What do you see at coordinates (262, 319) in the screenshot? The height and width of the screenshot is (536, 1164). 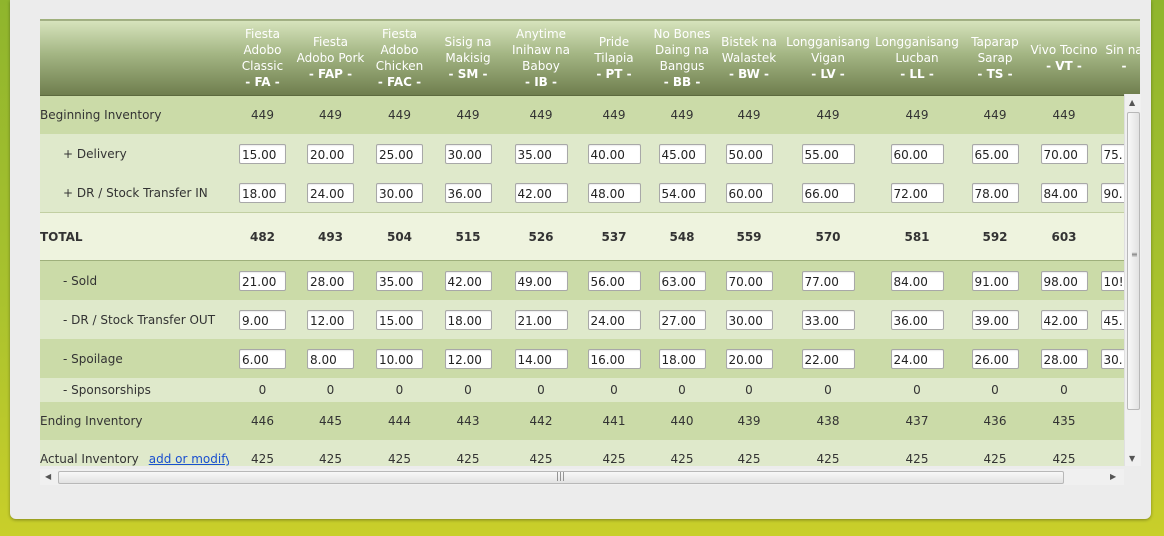 I see `dr-out-input: 9.00` at bounding box center [262, 319].